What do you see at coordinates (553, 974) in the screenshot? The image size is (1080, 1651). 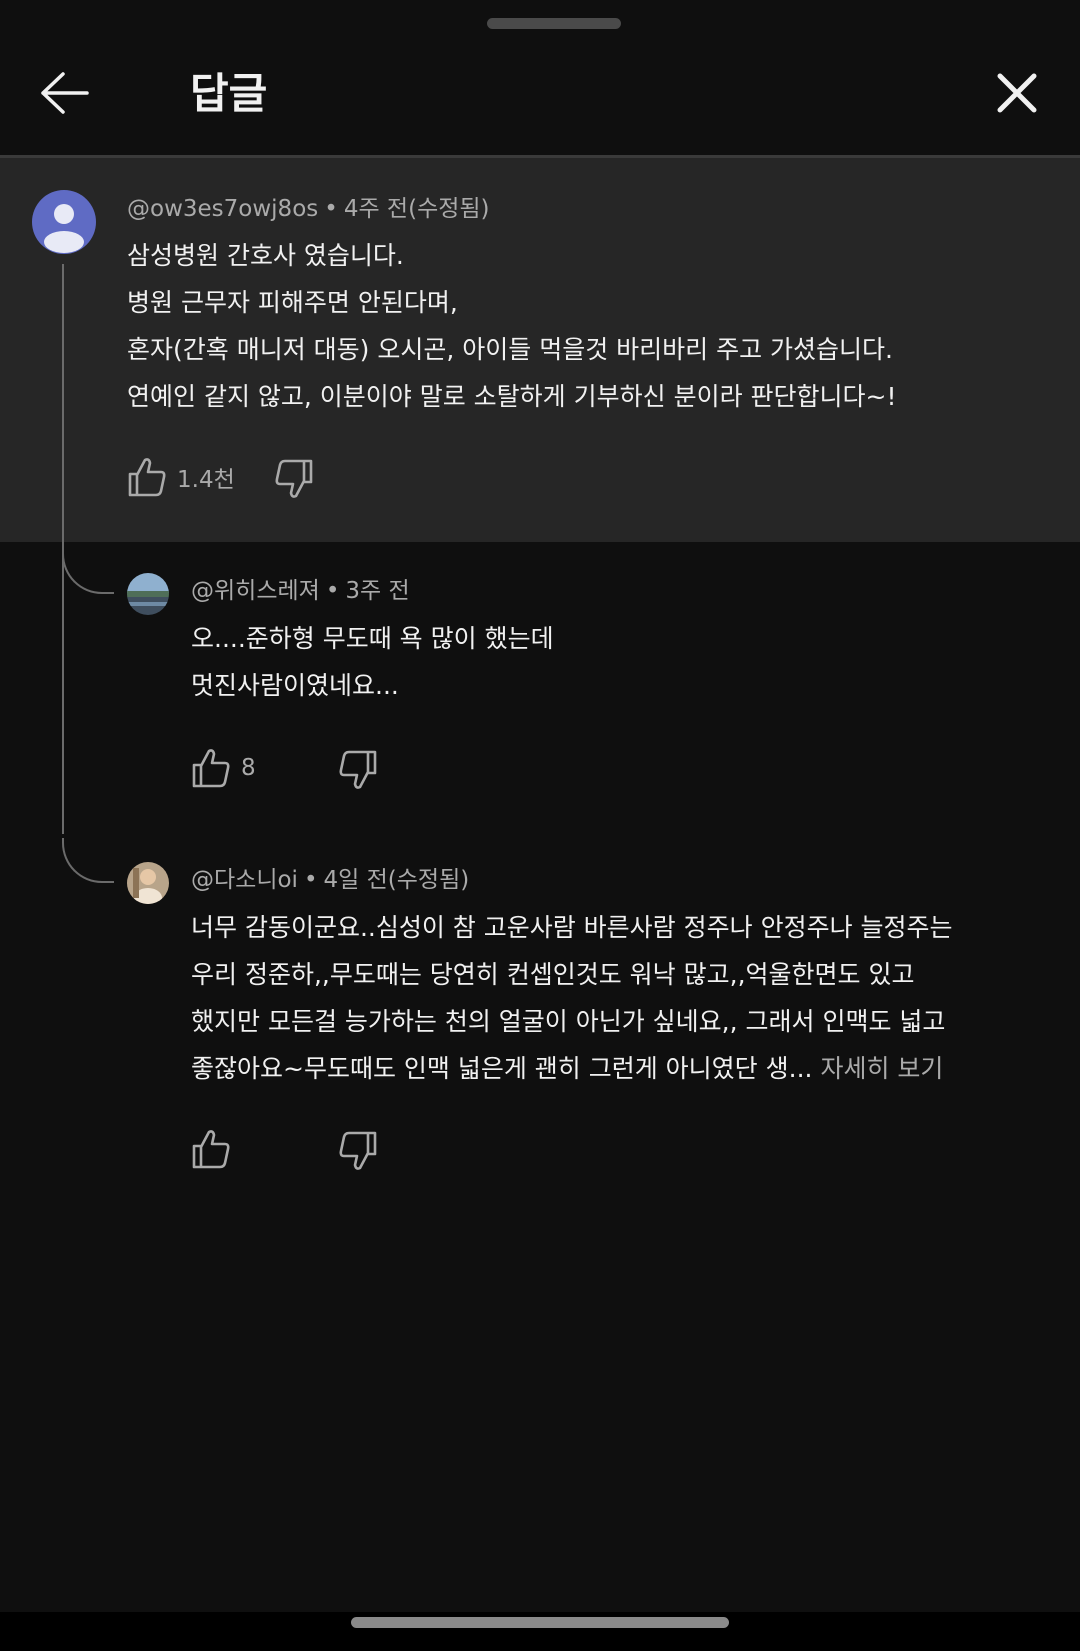 I see `reply-line: 우리 정준하,,무도때는 당연히 컨셉인것도 워낙 많고,,억울한면도 있고` at bounding box center [553, 974].